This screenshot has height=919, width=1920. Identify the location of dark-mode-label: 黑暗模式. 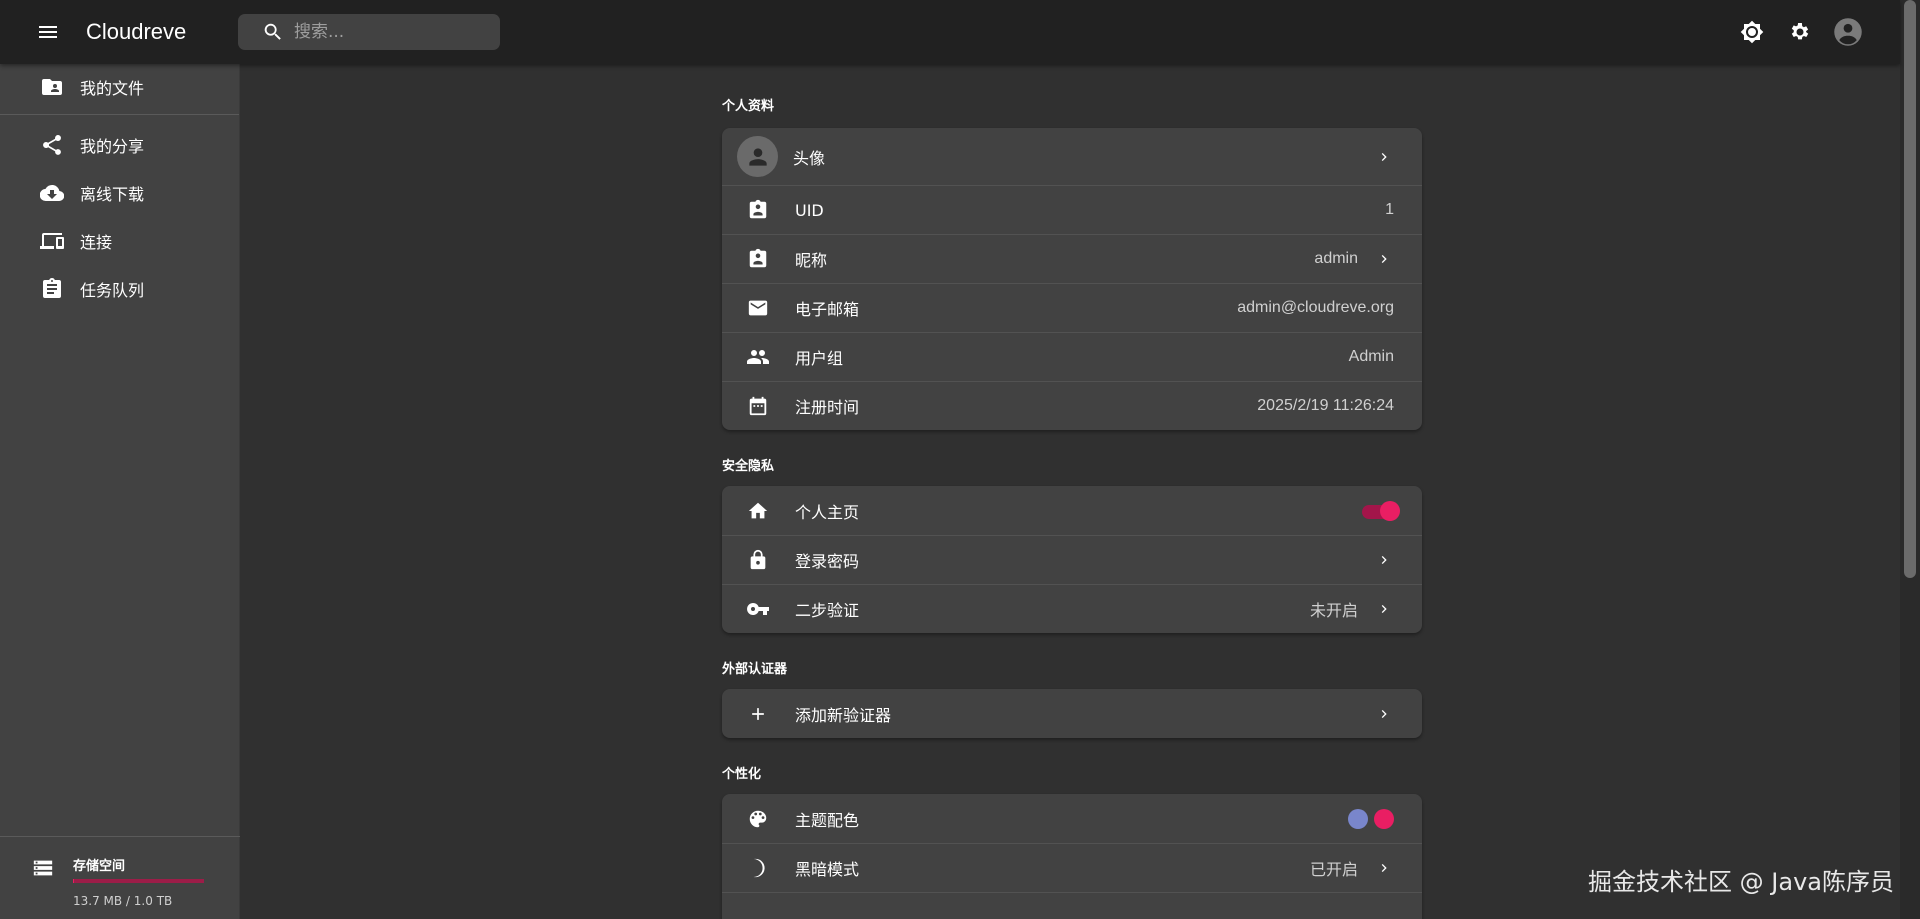
(827, 869).